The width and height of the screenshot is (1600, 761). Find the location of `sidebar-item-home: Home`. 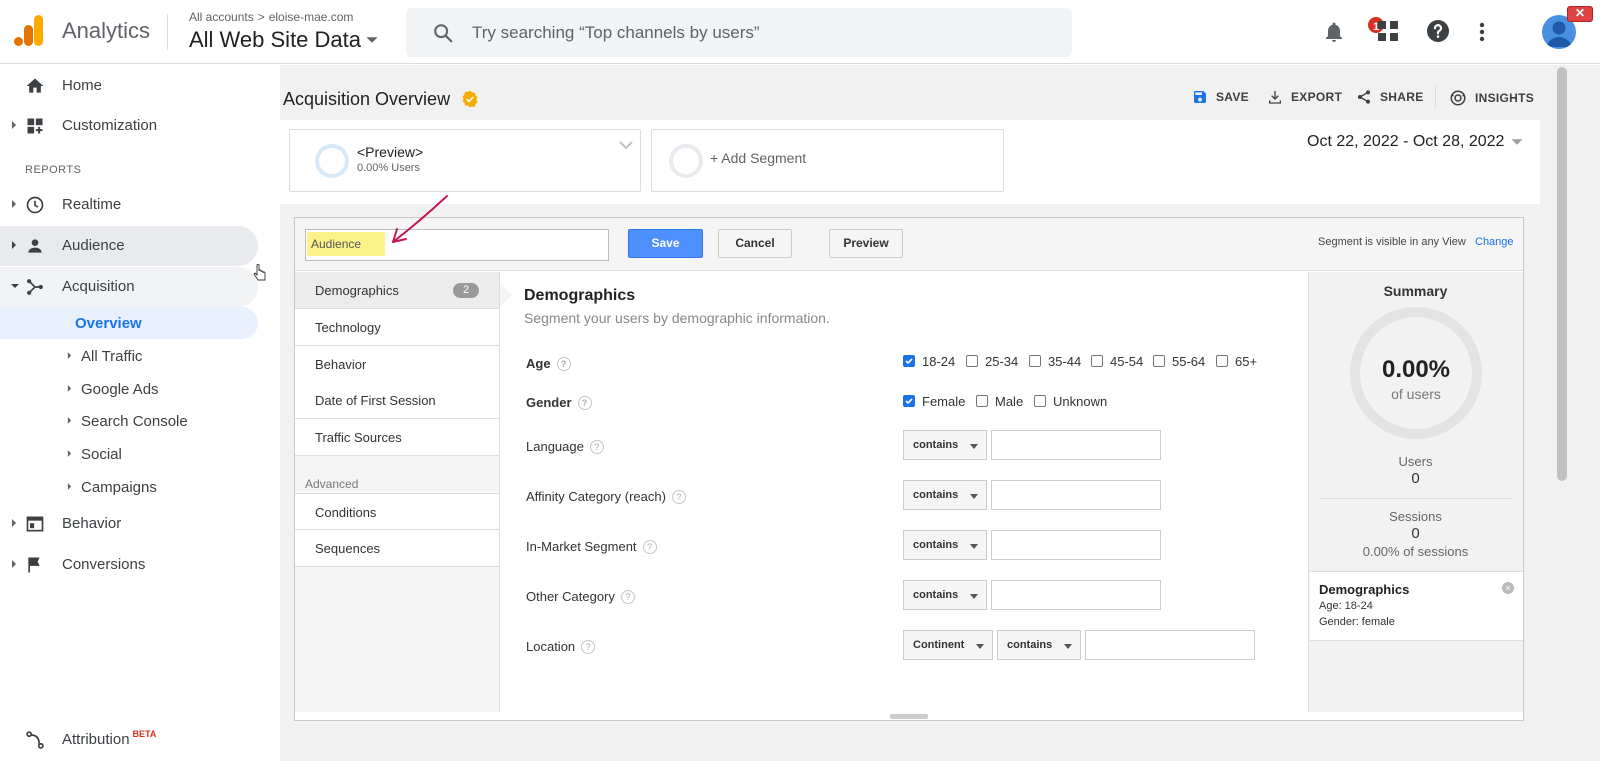

sidebar-item-home: Home is located at coordinates (129, 86).